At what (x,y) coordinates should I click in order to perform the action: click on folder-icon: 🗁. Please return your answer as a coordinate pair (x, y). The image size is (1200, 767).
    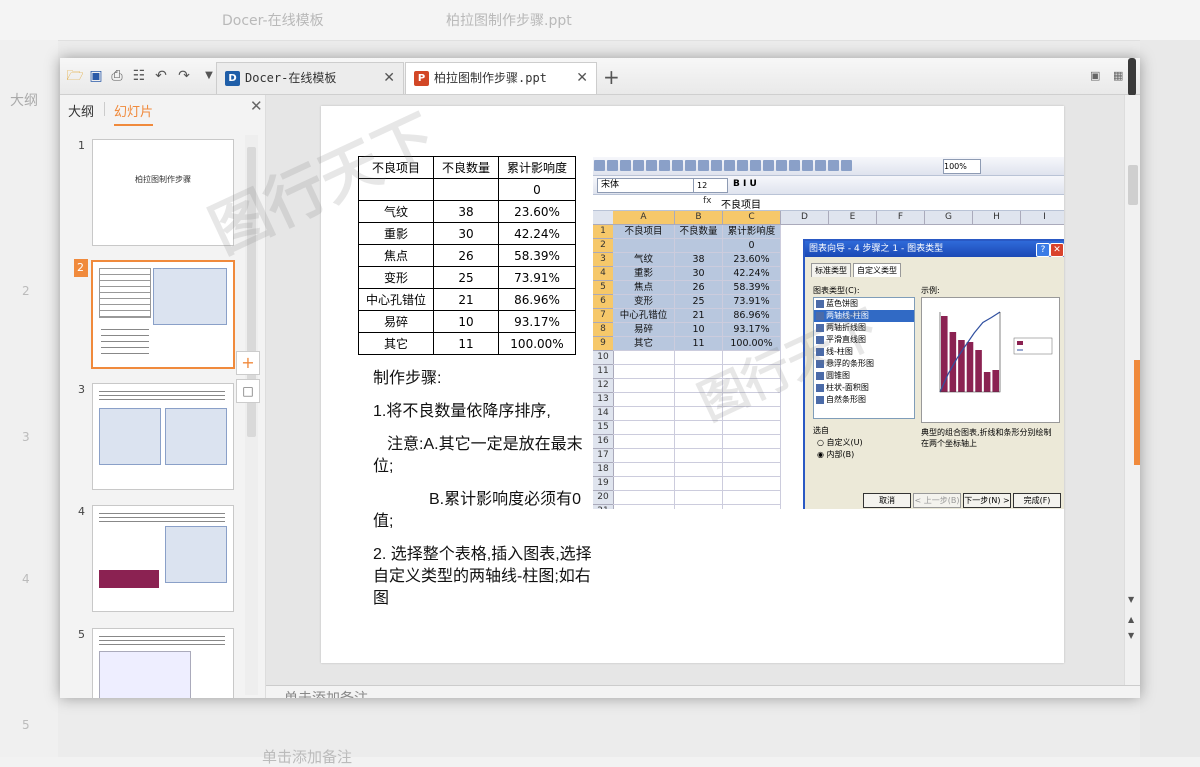
    Looking at the image, I should click on (75, 76).